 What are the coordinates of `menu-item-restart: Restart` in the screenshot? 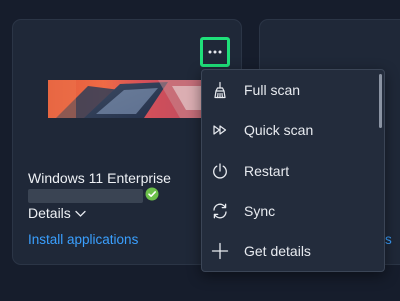 It's located at (291, 171).